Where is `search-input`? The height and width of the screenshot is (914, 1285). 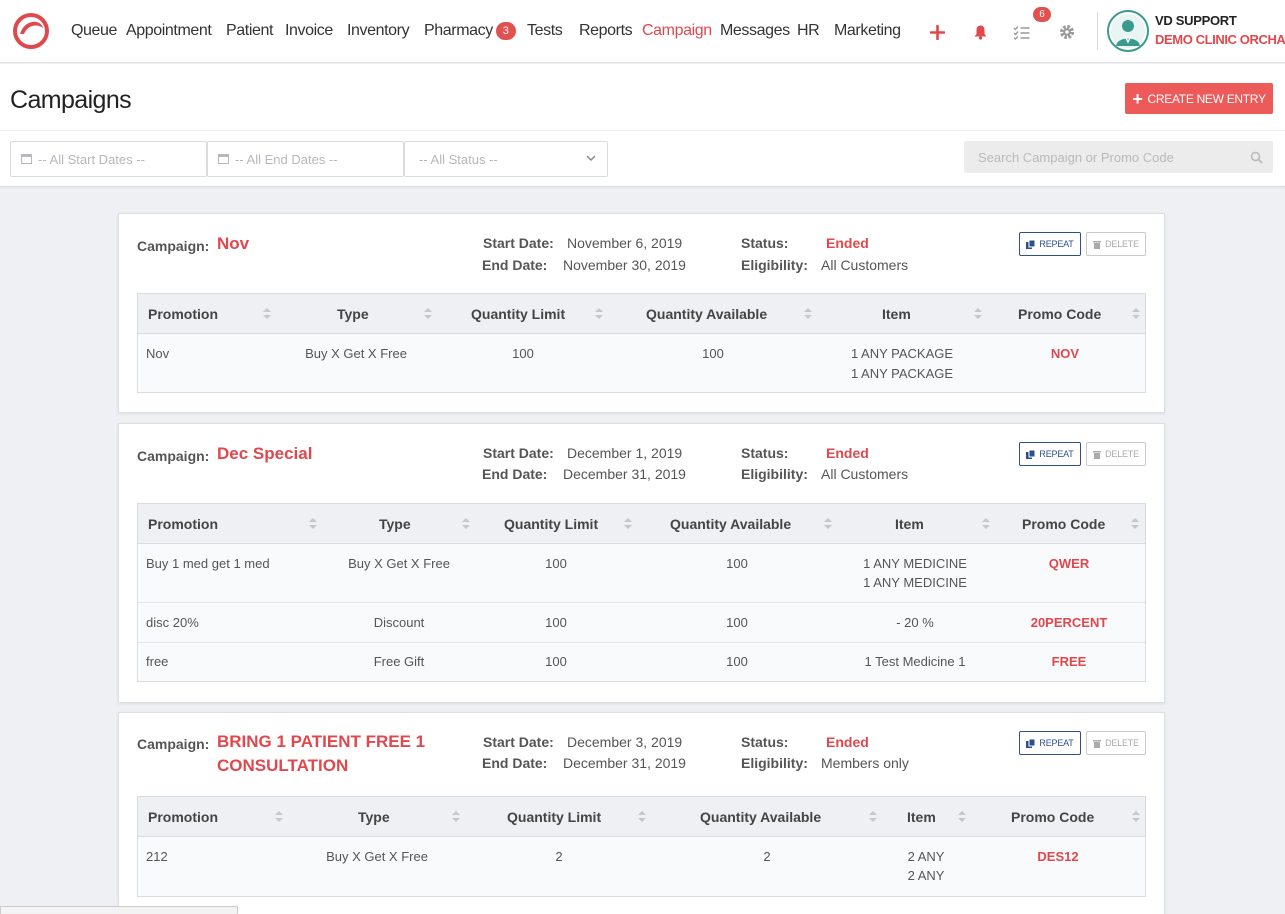
search-input is located at coordinates (1118, 157).